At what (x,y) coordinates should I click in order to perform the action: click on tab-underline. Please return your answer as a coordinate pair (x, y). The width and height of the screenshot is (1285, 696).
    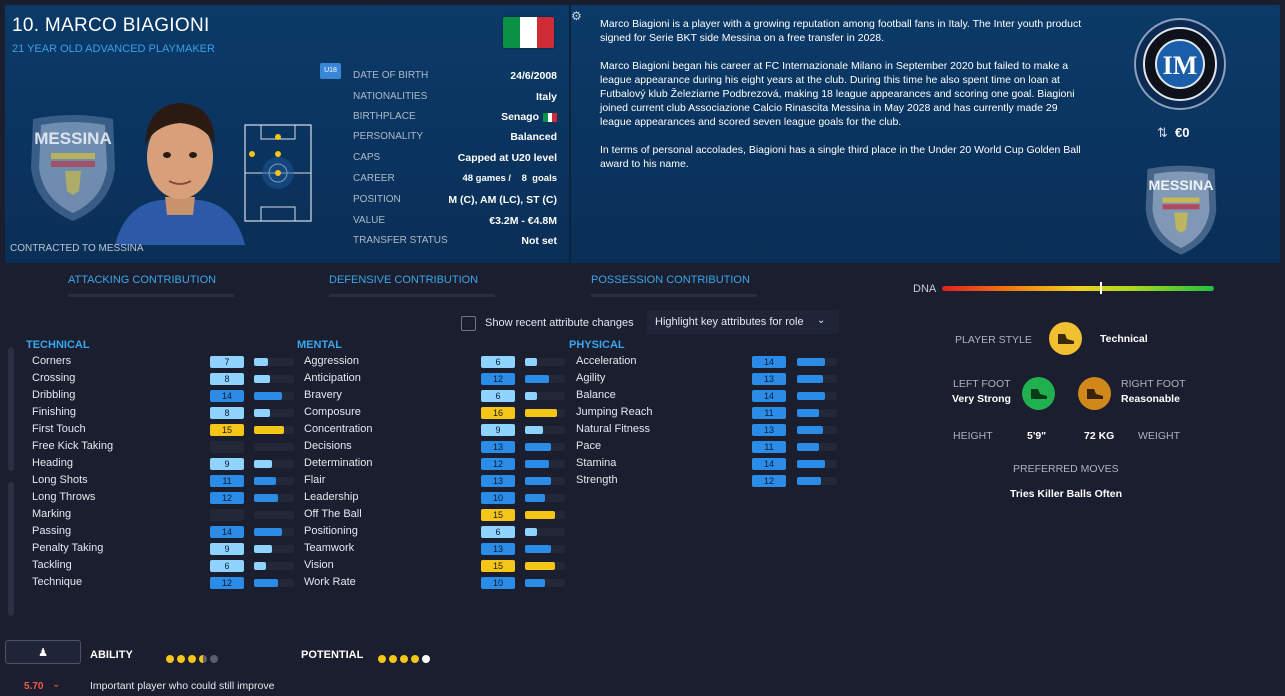
    Looking at the image, I should click on (151, 295).